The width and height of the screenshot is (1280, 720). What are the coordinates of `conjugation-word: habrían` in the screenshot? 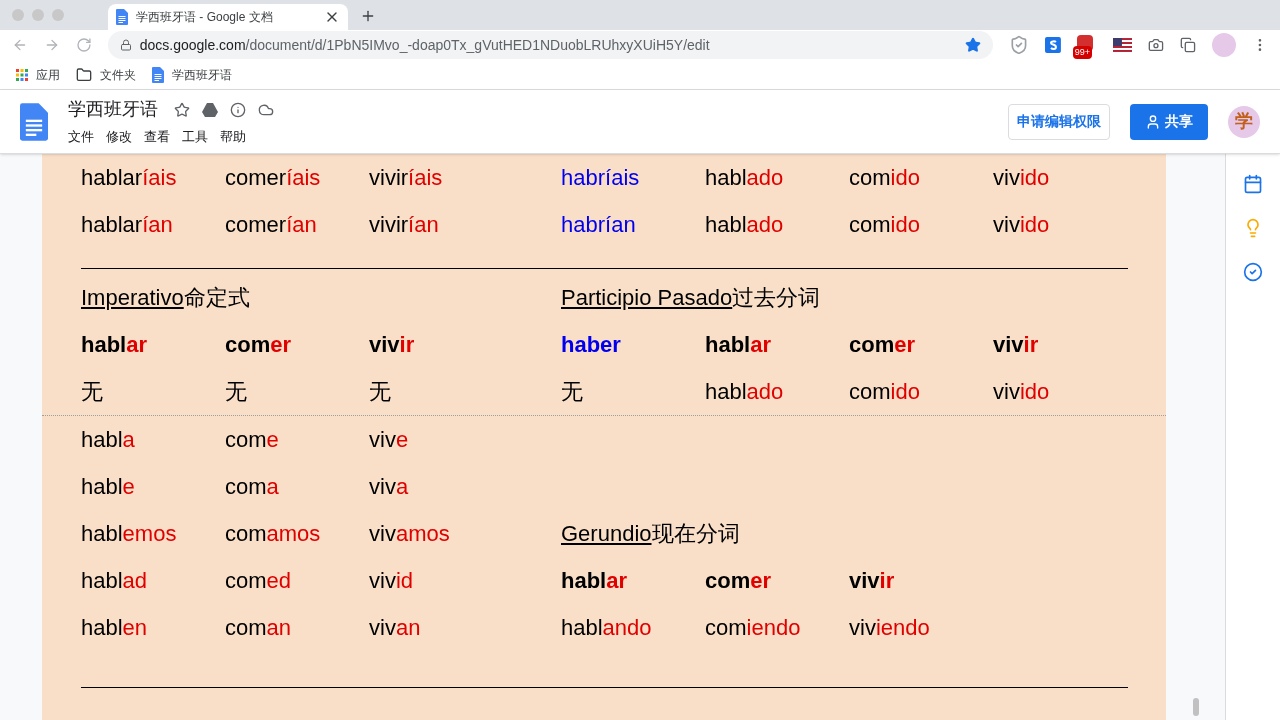 It's located at (598, 224).